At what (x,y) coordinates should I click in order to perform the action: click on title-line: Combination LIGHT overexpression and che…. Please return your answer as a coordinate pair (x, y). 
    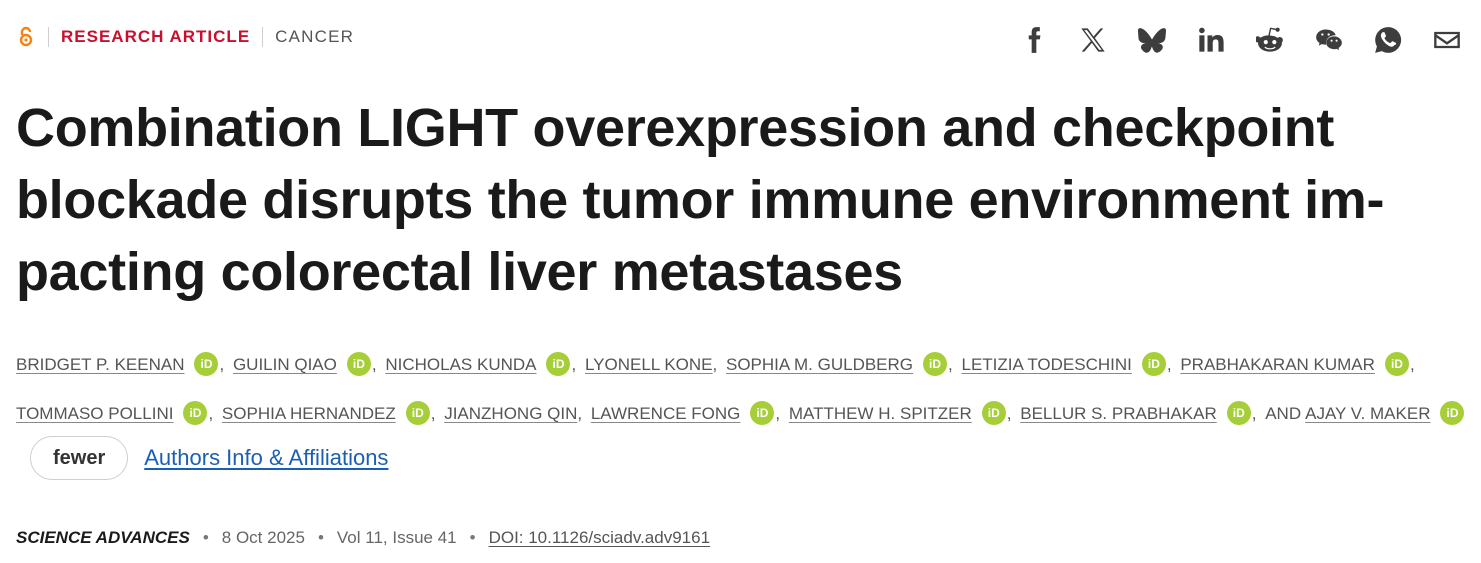
    Looking at the image, I should click on (675, 128).